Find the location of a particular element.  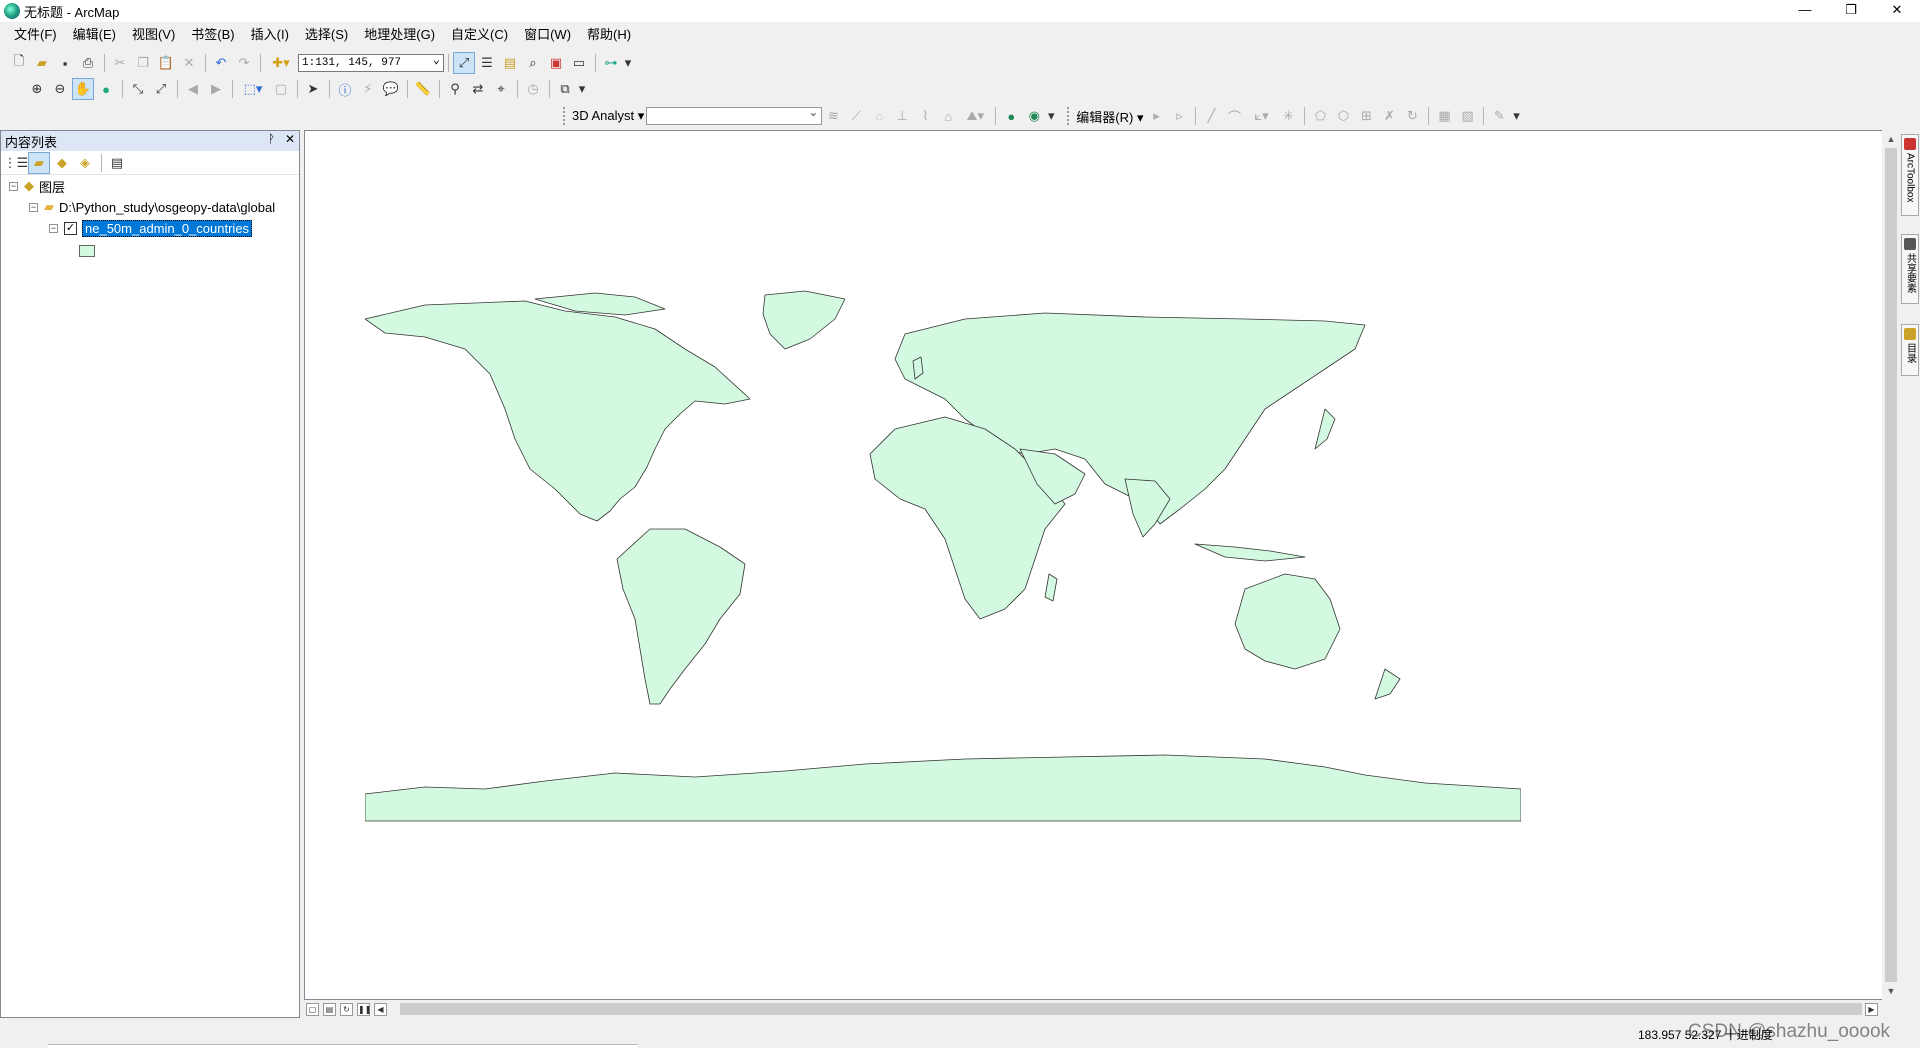

arctoolbox-icon: ▣ is located at coordinates (556, 63).